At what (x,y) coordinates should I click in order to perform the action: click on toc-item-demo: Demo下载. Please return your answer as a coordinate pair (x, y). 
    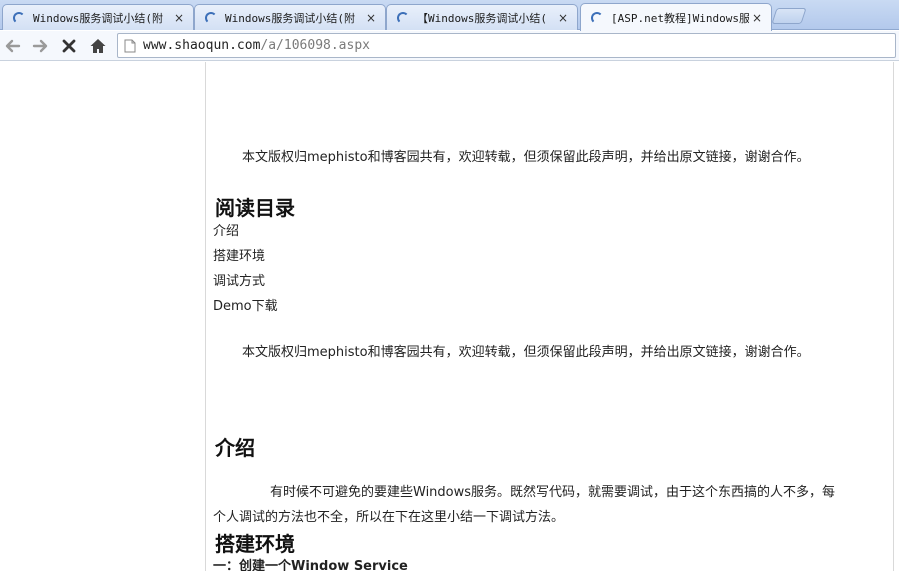
    Looking at the image, I should click on (245, 304).